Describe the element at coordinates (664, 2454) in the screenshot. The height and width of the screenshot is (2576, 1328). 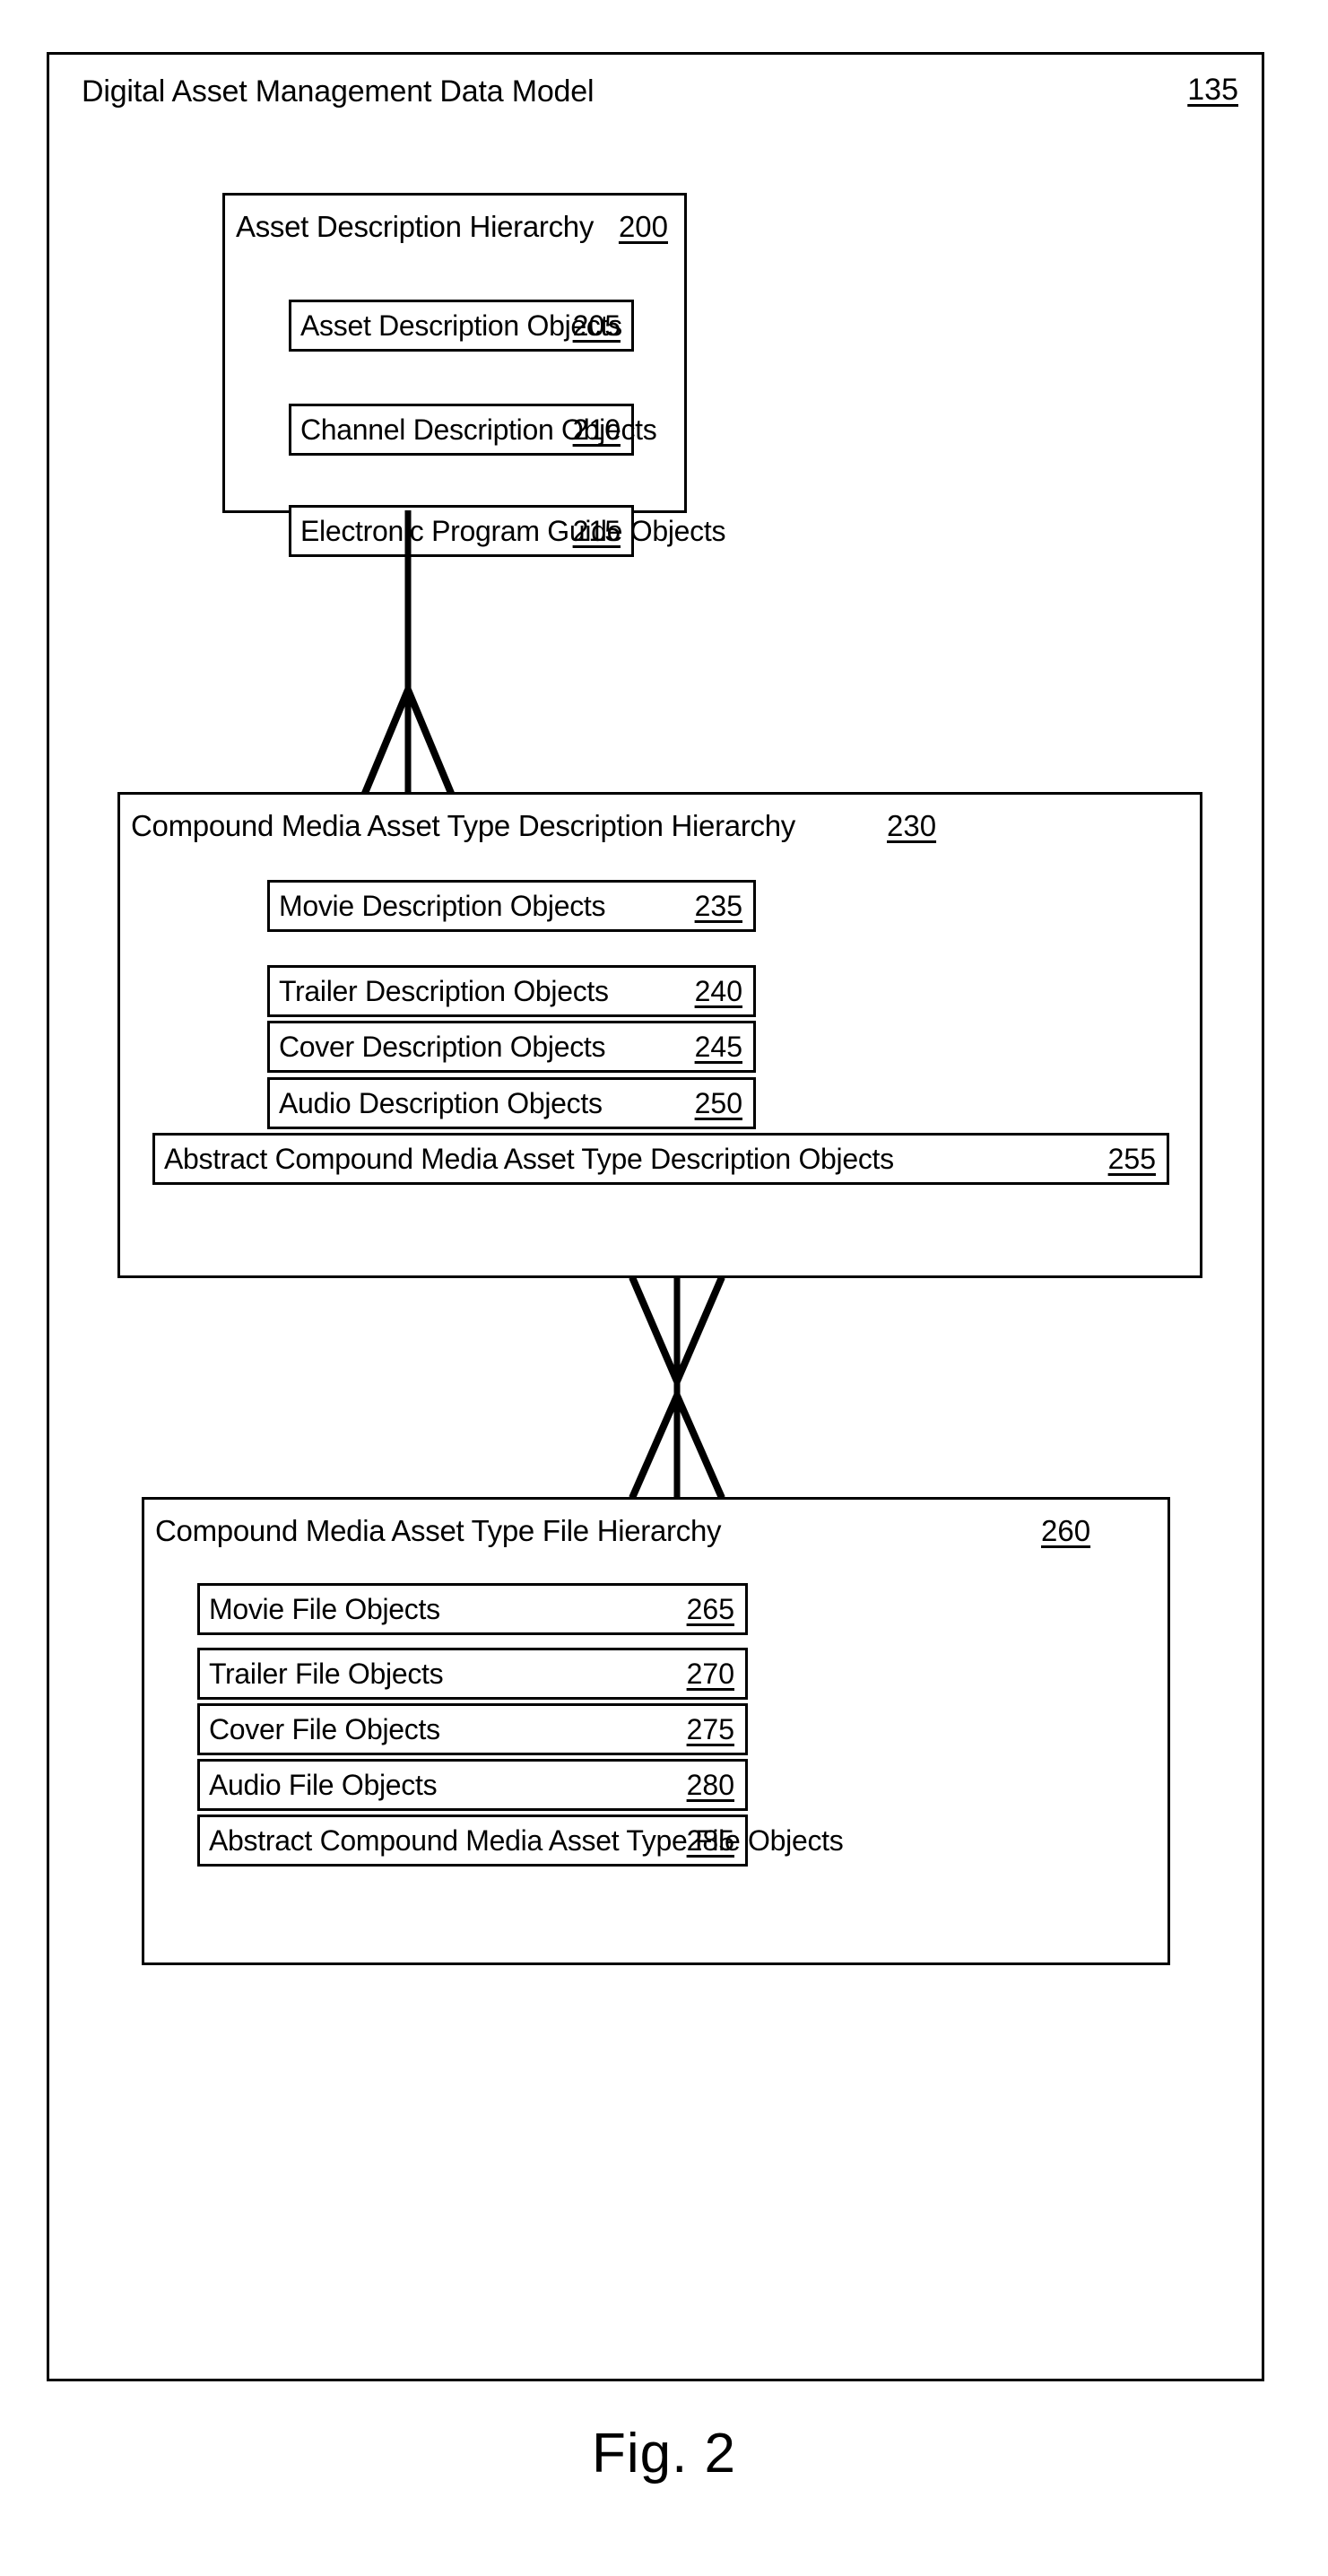
I see `figure-caption: Fig. 2` at that location.